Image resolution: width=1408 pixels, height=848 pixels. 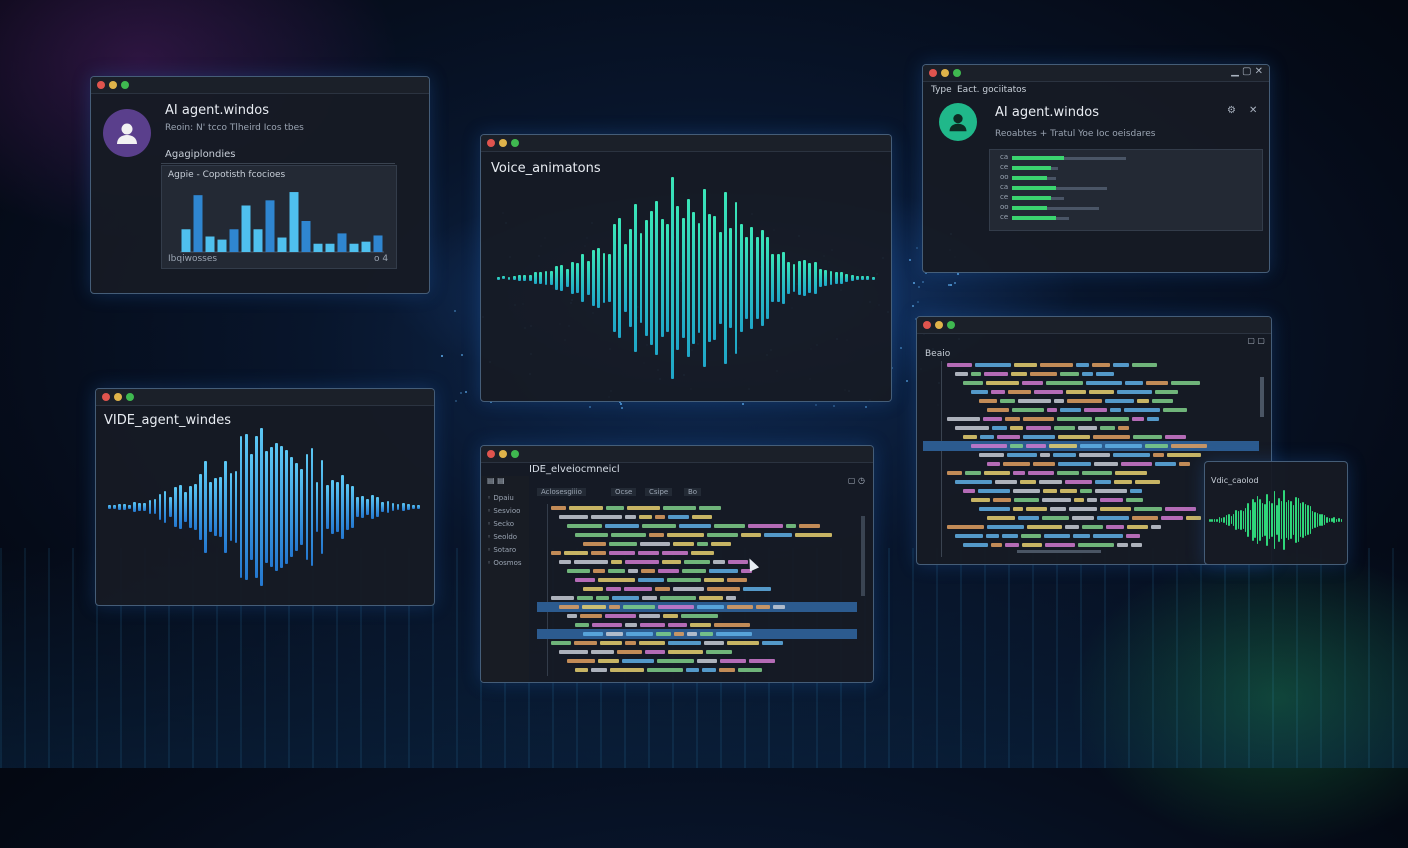 What do you see at coordinates (561, 492) in the screenshot?
I see `tab: Aclosesgiiio` at bounding box center [561, 492].